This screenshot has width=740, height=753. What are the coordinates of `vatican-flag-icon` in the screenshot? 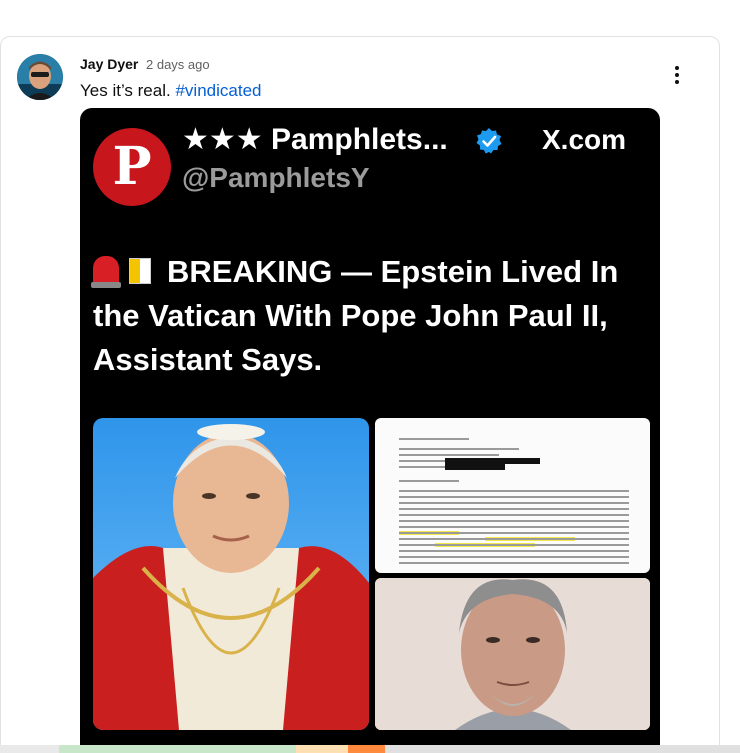 It's located at (140, 271).